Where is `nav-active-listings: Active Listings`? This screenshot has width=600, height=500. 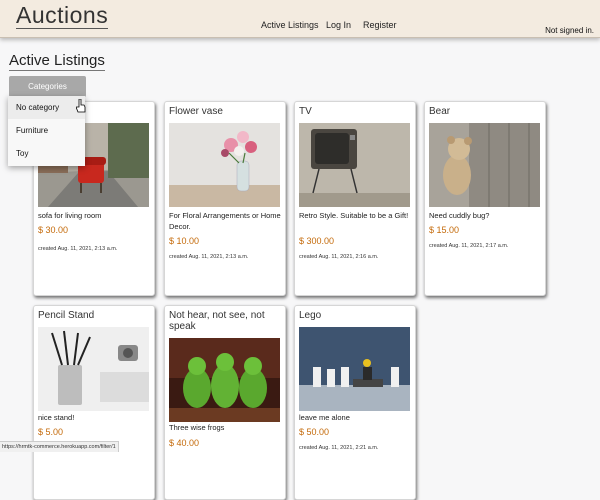
nav-active-listings: Active Listings is located at coordinates (290, 25).